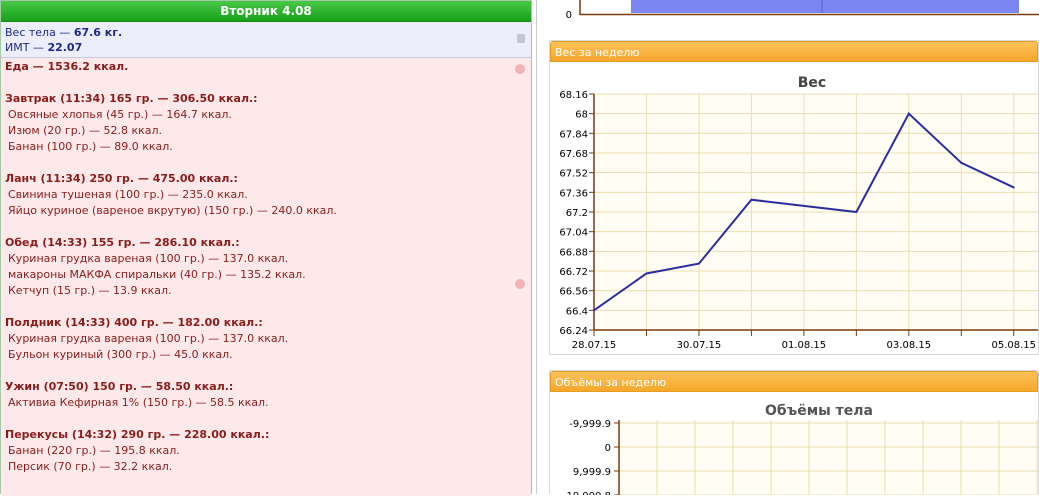 This screenshot has width=1039, height=496. Describe the element at coordinates (573, 95) in the screenshot. I see `y-tick-label: 68.16` at that location.